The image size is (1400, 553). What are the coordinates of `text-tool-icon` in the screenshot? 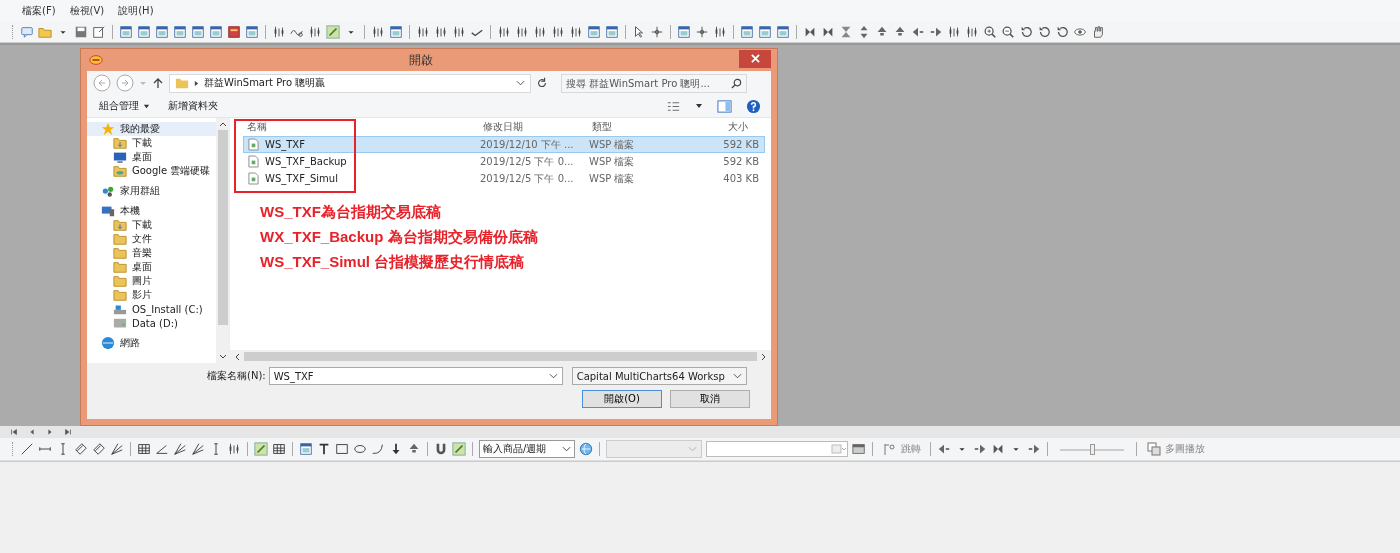 It's located at (324, 449).